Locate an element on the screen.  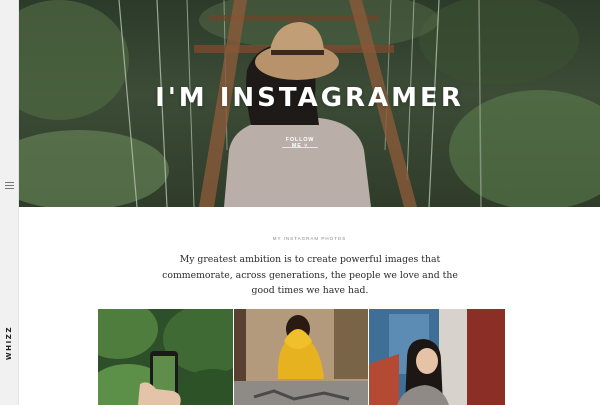
chevron-down-icon: ˅ is located at coordinates (306, 146).